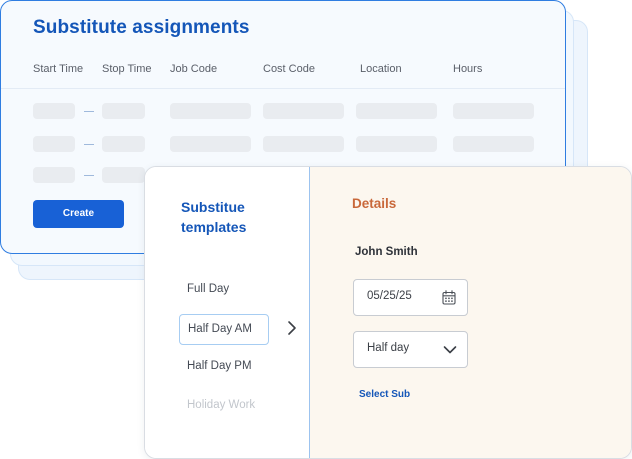 The image size is (632, 459). What do you see at coordinates (224, 329) in the screenshot?
I see `template-item-half-day-am: Half Day AM` at bounding box center [224, 329].